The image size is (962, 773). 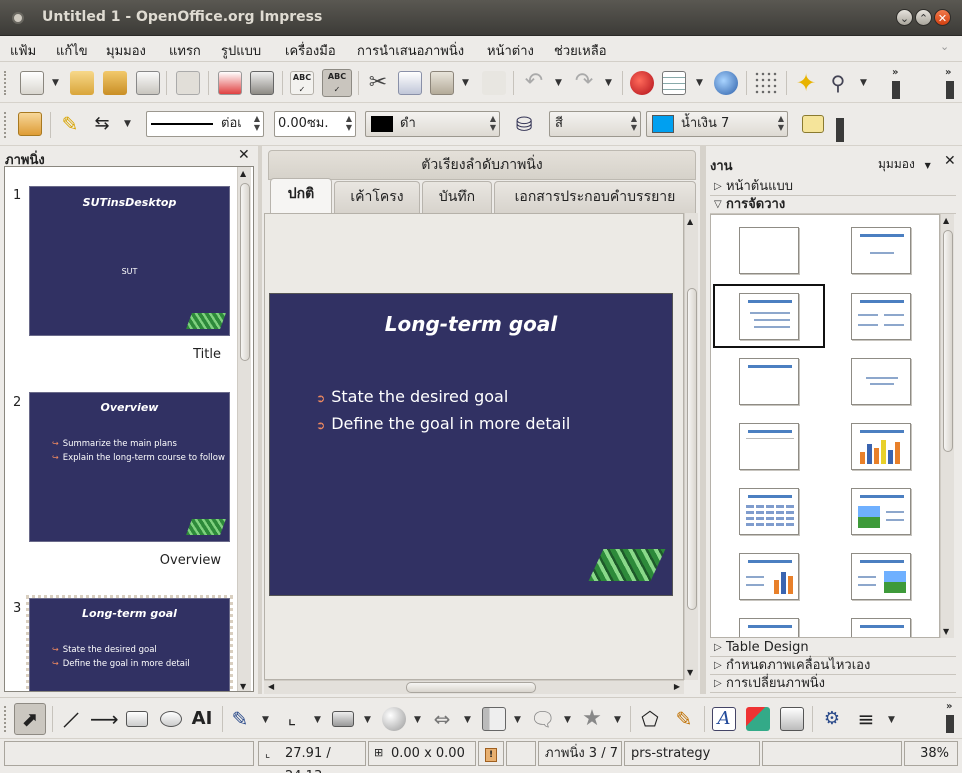 What do you see at coordinates (758, 719) in the screenshot?
I see `insert-image-icon` at bounding box center [758, 719].